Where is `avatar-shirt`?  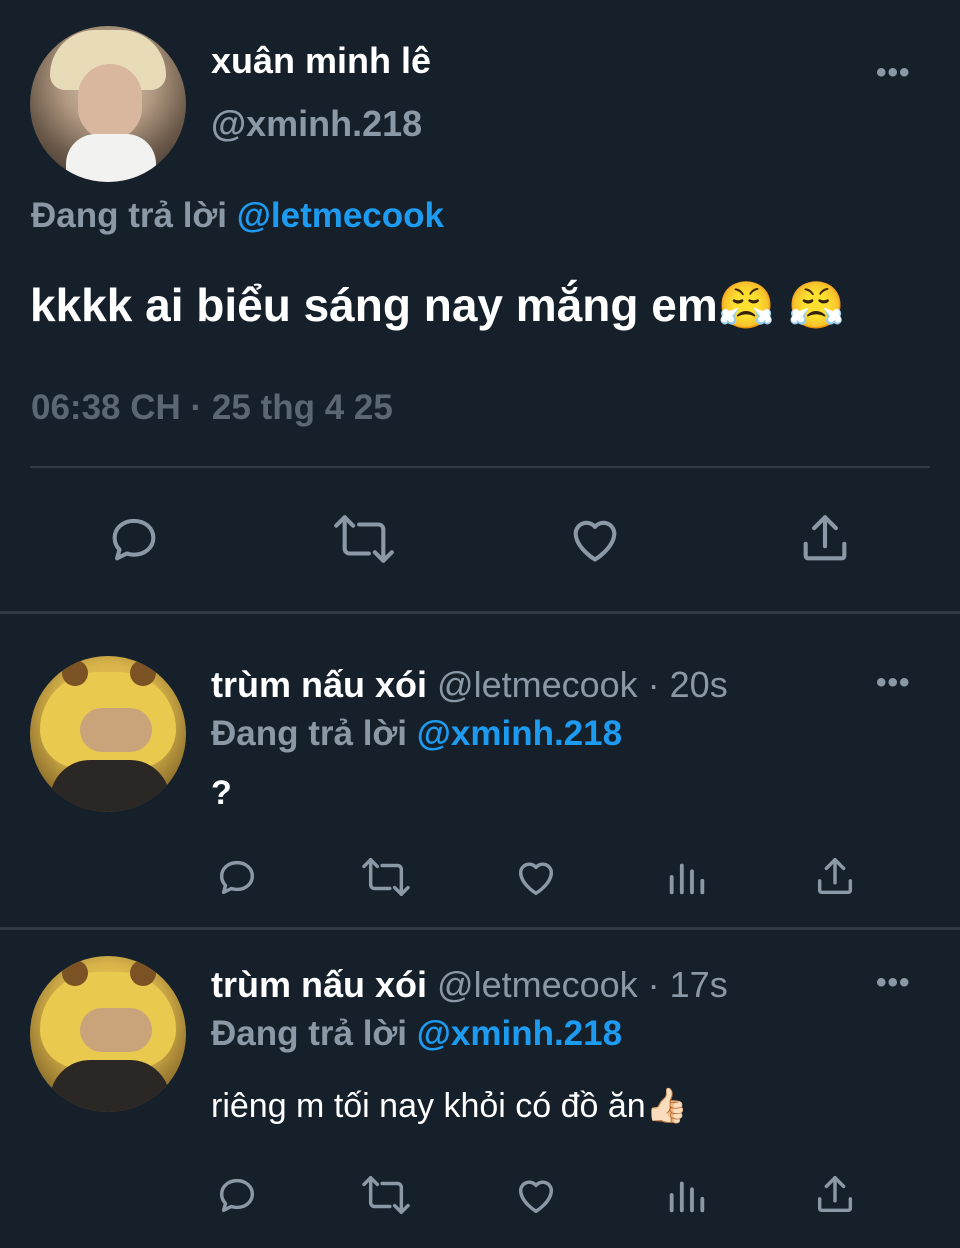 avatar-shirt is located at coordinates (111, 158).